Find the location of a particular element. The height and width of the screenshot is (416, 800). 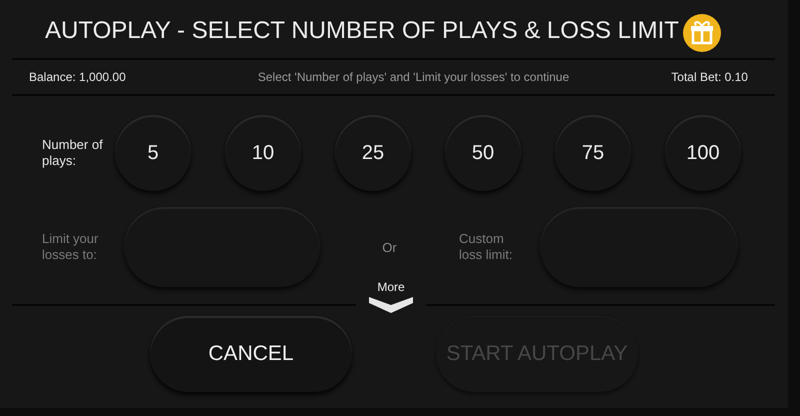

or-text: Or is located at coordinates (389, 247).